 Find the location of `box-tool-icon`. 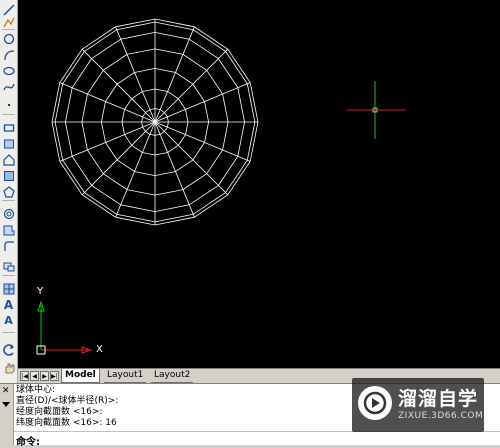

box-tool-icon is located at coordinates (8, 143).